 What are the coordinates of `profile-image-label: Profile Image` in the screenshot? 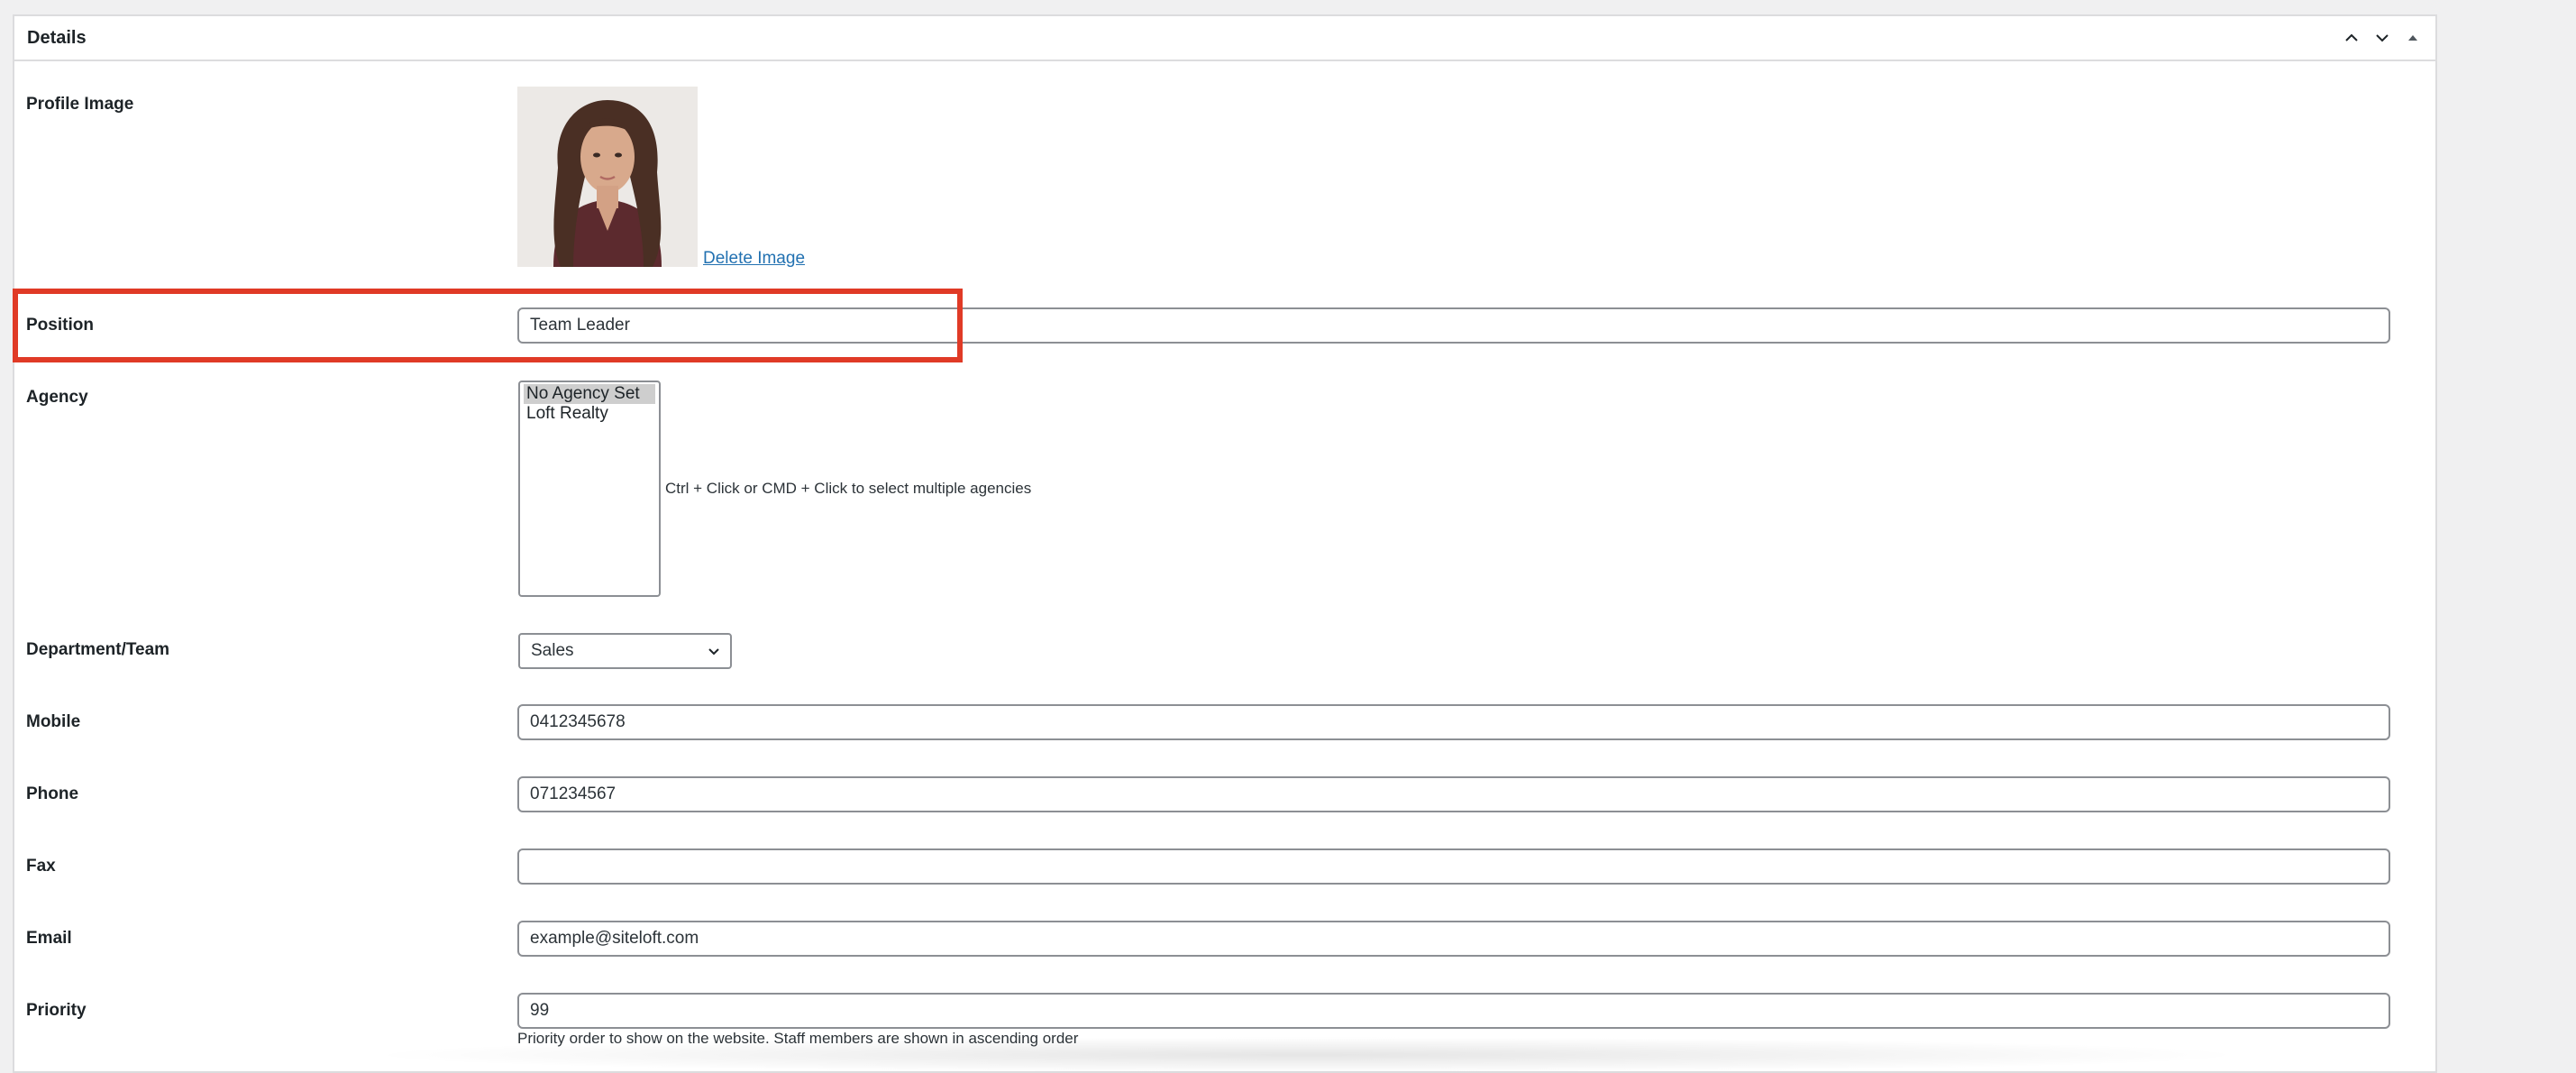 It's located at (80, 104).